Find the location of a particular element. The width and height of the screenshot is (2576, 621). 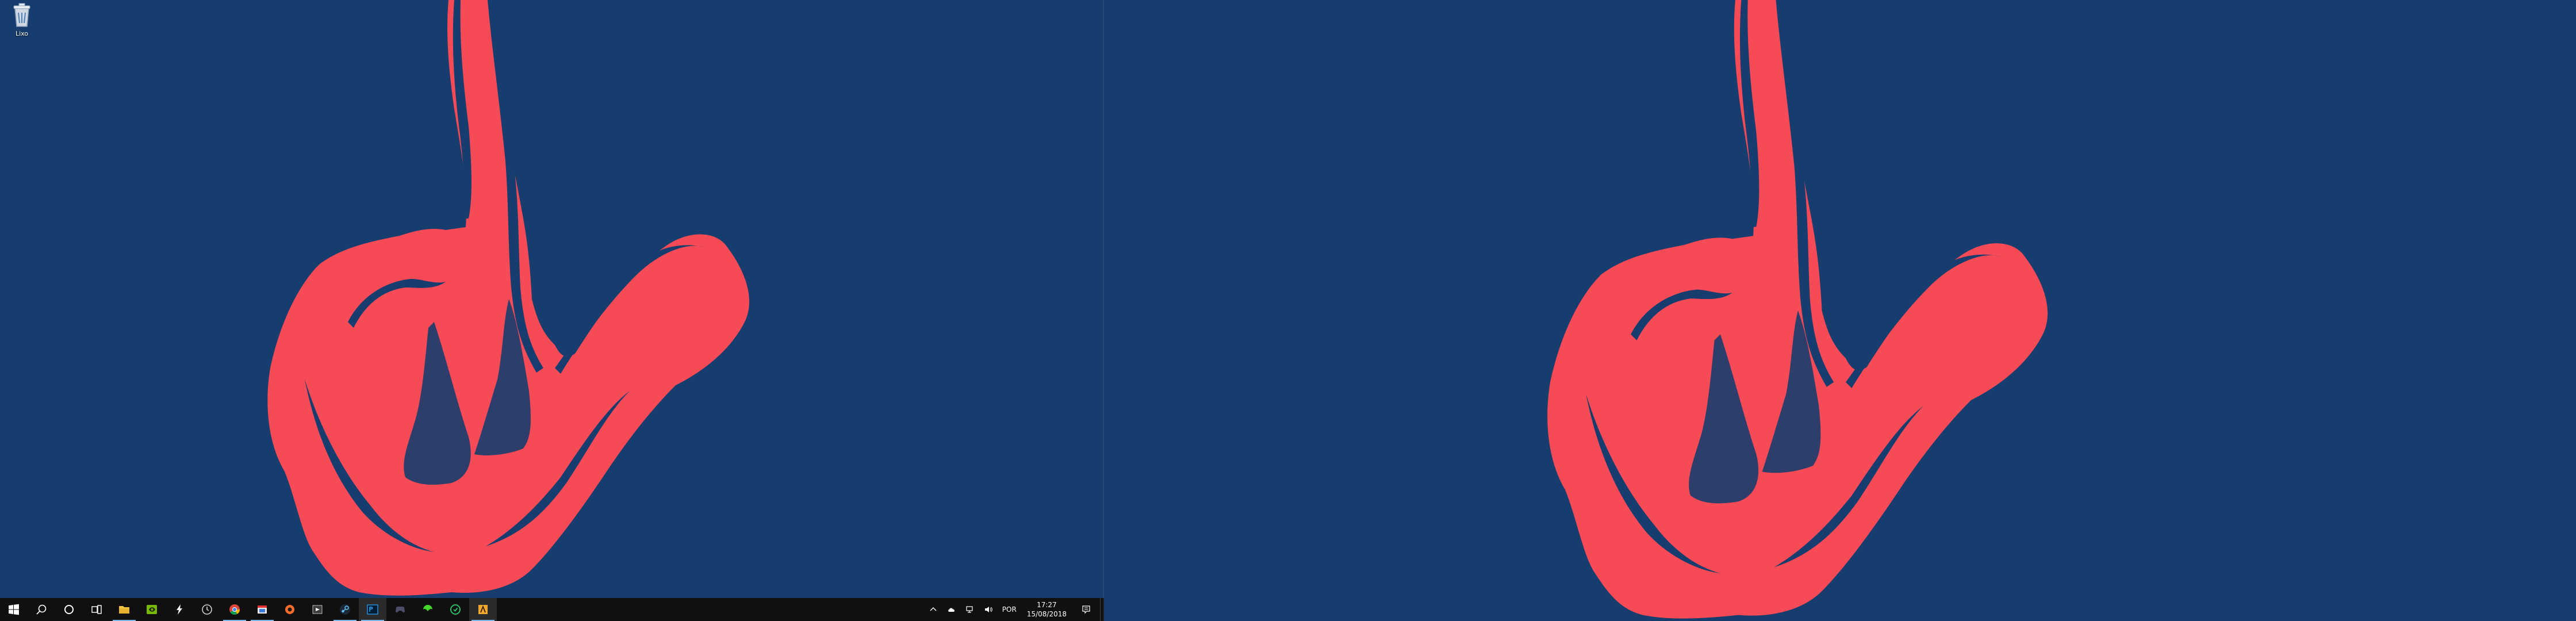

taskbar-app-nvidia is located at coordinates (152, 609).